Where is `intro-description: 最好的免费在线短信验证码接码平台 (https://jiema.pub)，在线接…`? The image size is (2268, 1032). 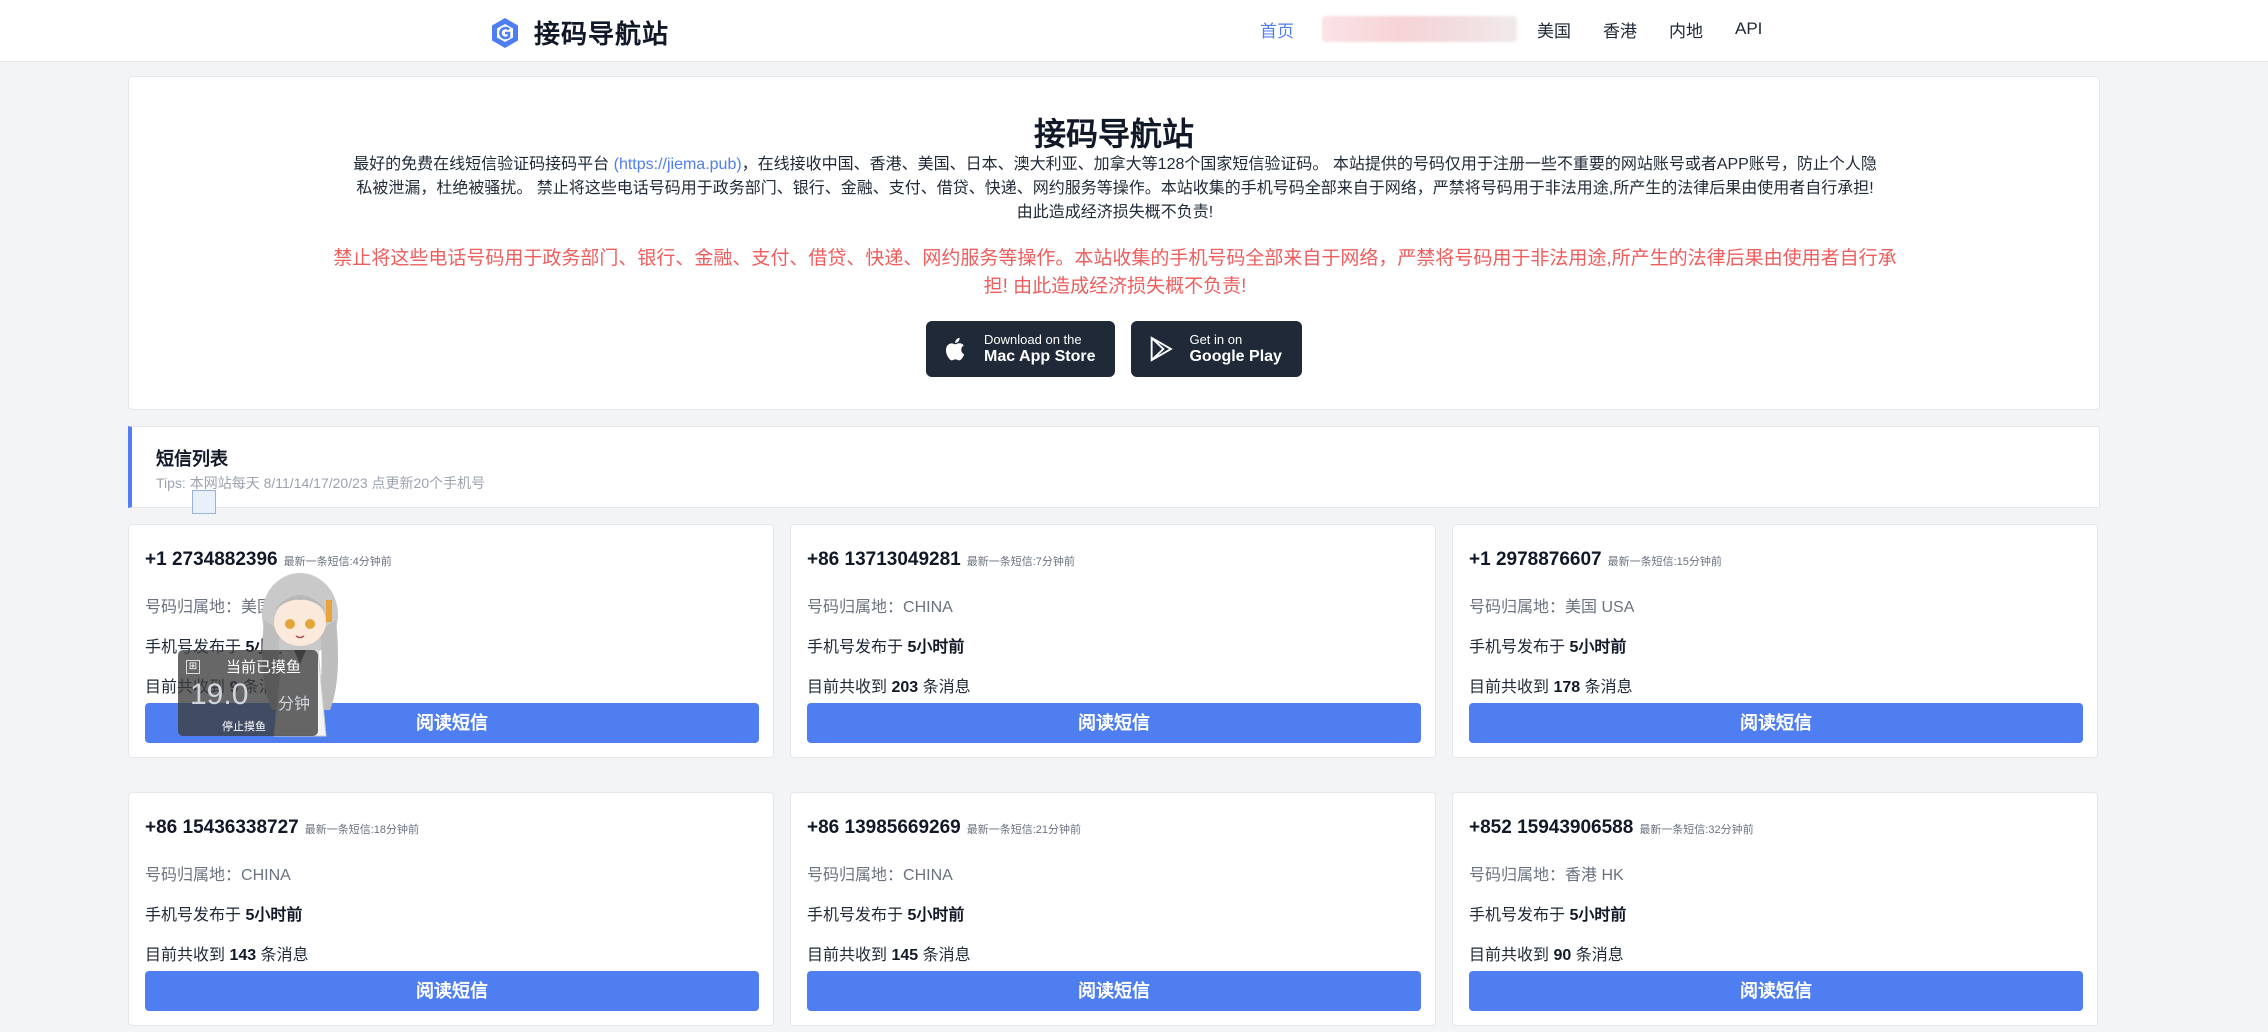 intro-description: 最好的免费在线短信验证码接码平台 (https://jiema.pub)，在线接… is located at coordinates (1115, 189).